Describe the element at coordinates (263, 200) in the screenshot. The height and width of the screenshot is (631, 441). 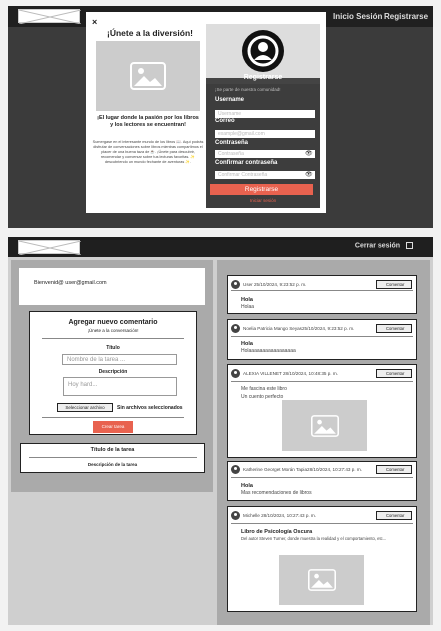
I see `login-link: Iniciar sesión` at that location.